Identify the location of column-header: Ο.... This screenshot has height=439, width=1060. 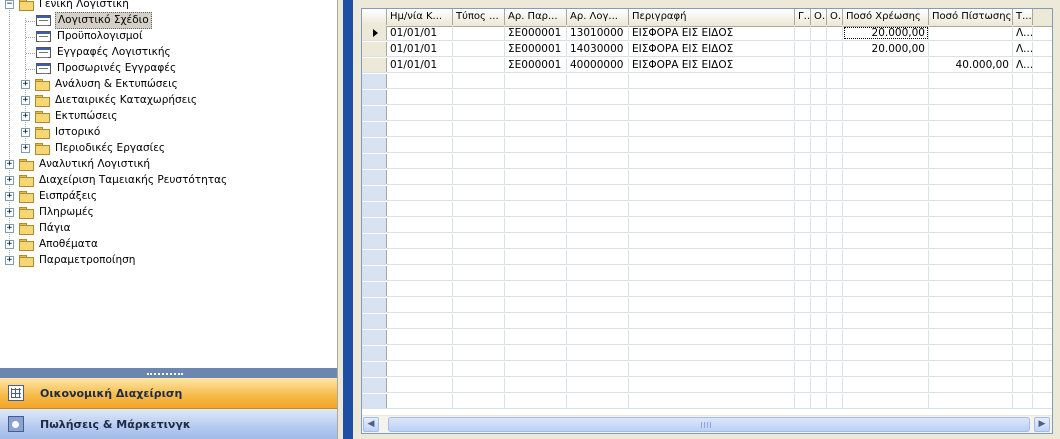
(835, 17).